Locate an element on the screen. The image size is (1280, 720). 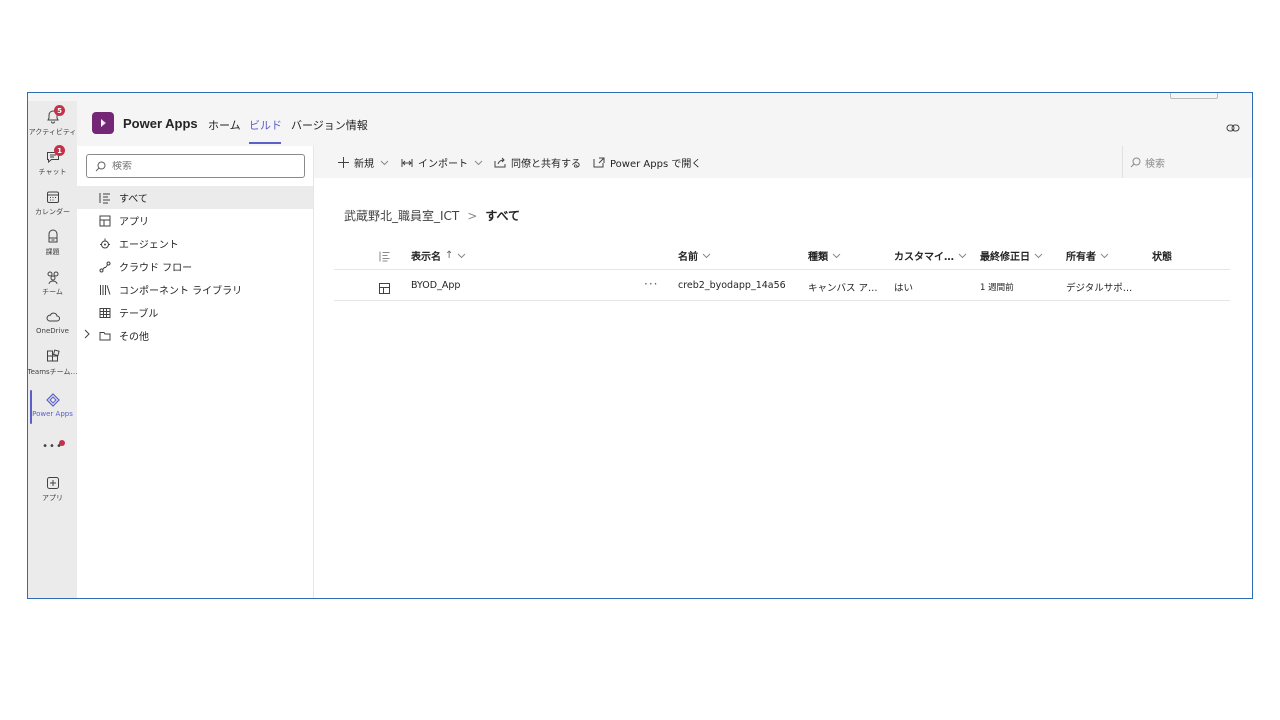
command-search: 検索 is located at coordinates (1147, 162).